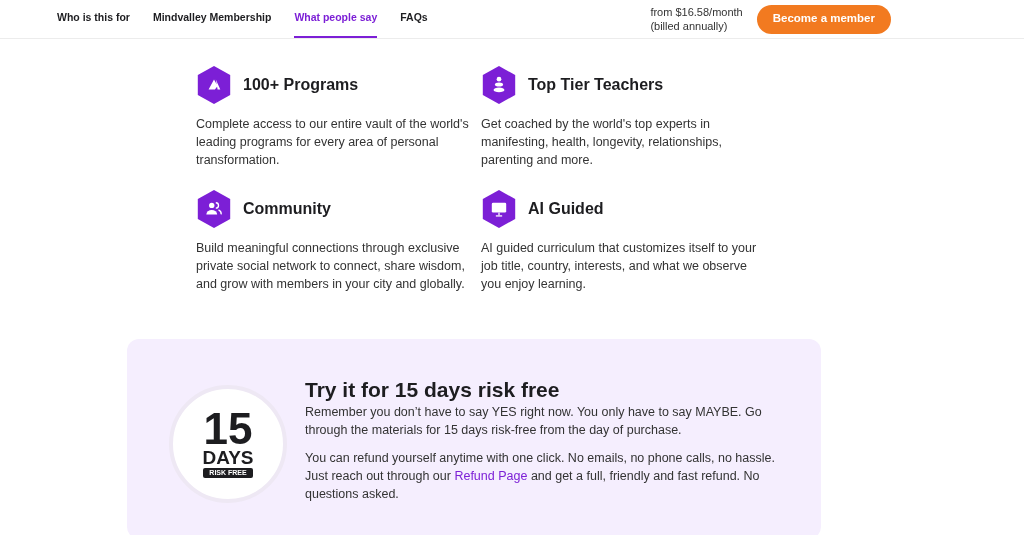  I want to click on feature-description: AI guided curriculum that customizes itself to your job title, country, interests, and what we observe you enjoy learning., so click(619, 266).